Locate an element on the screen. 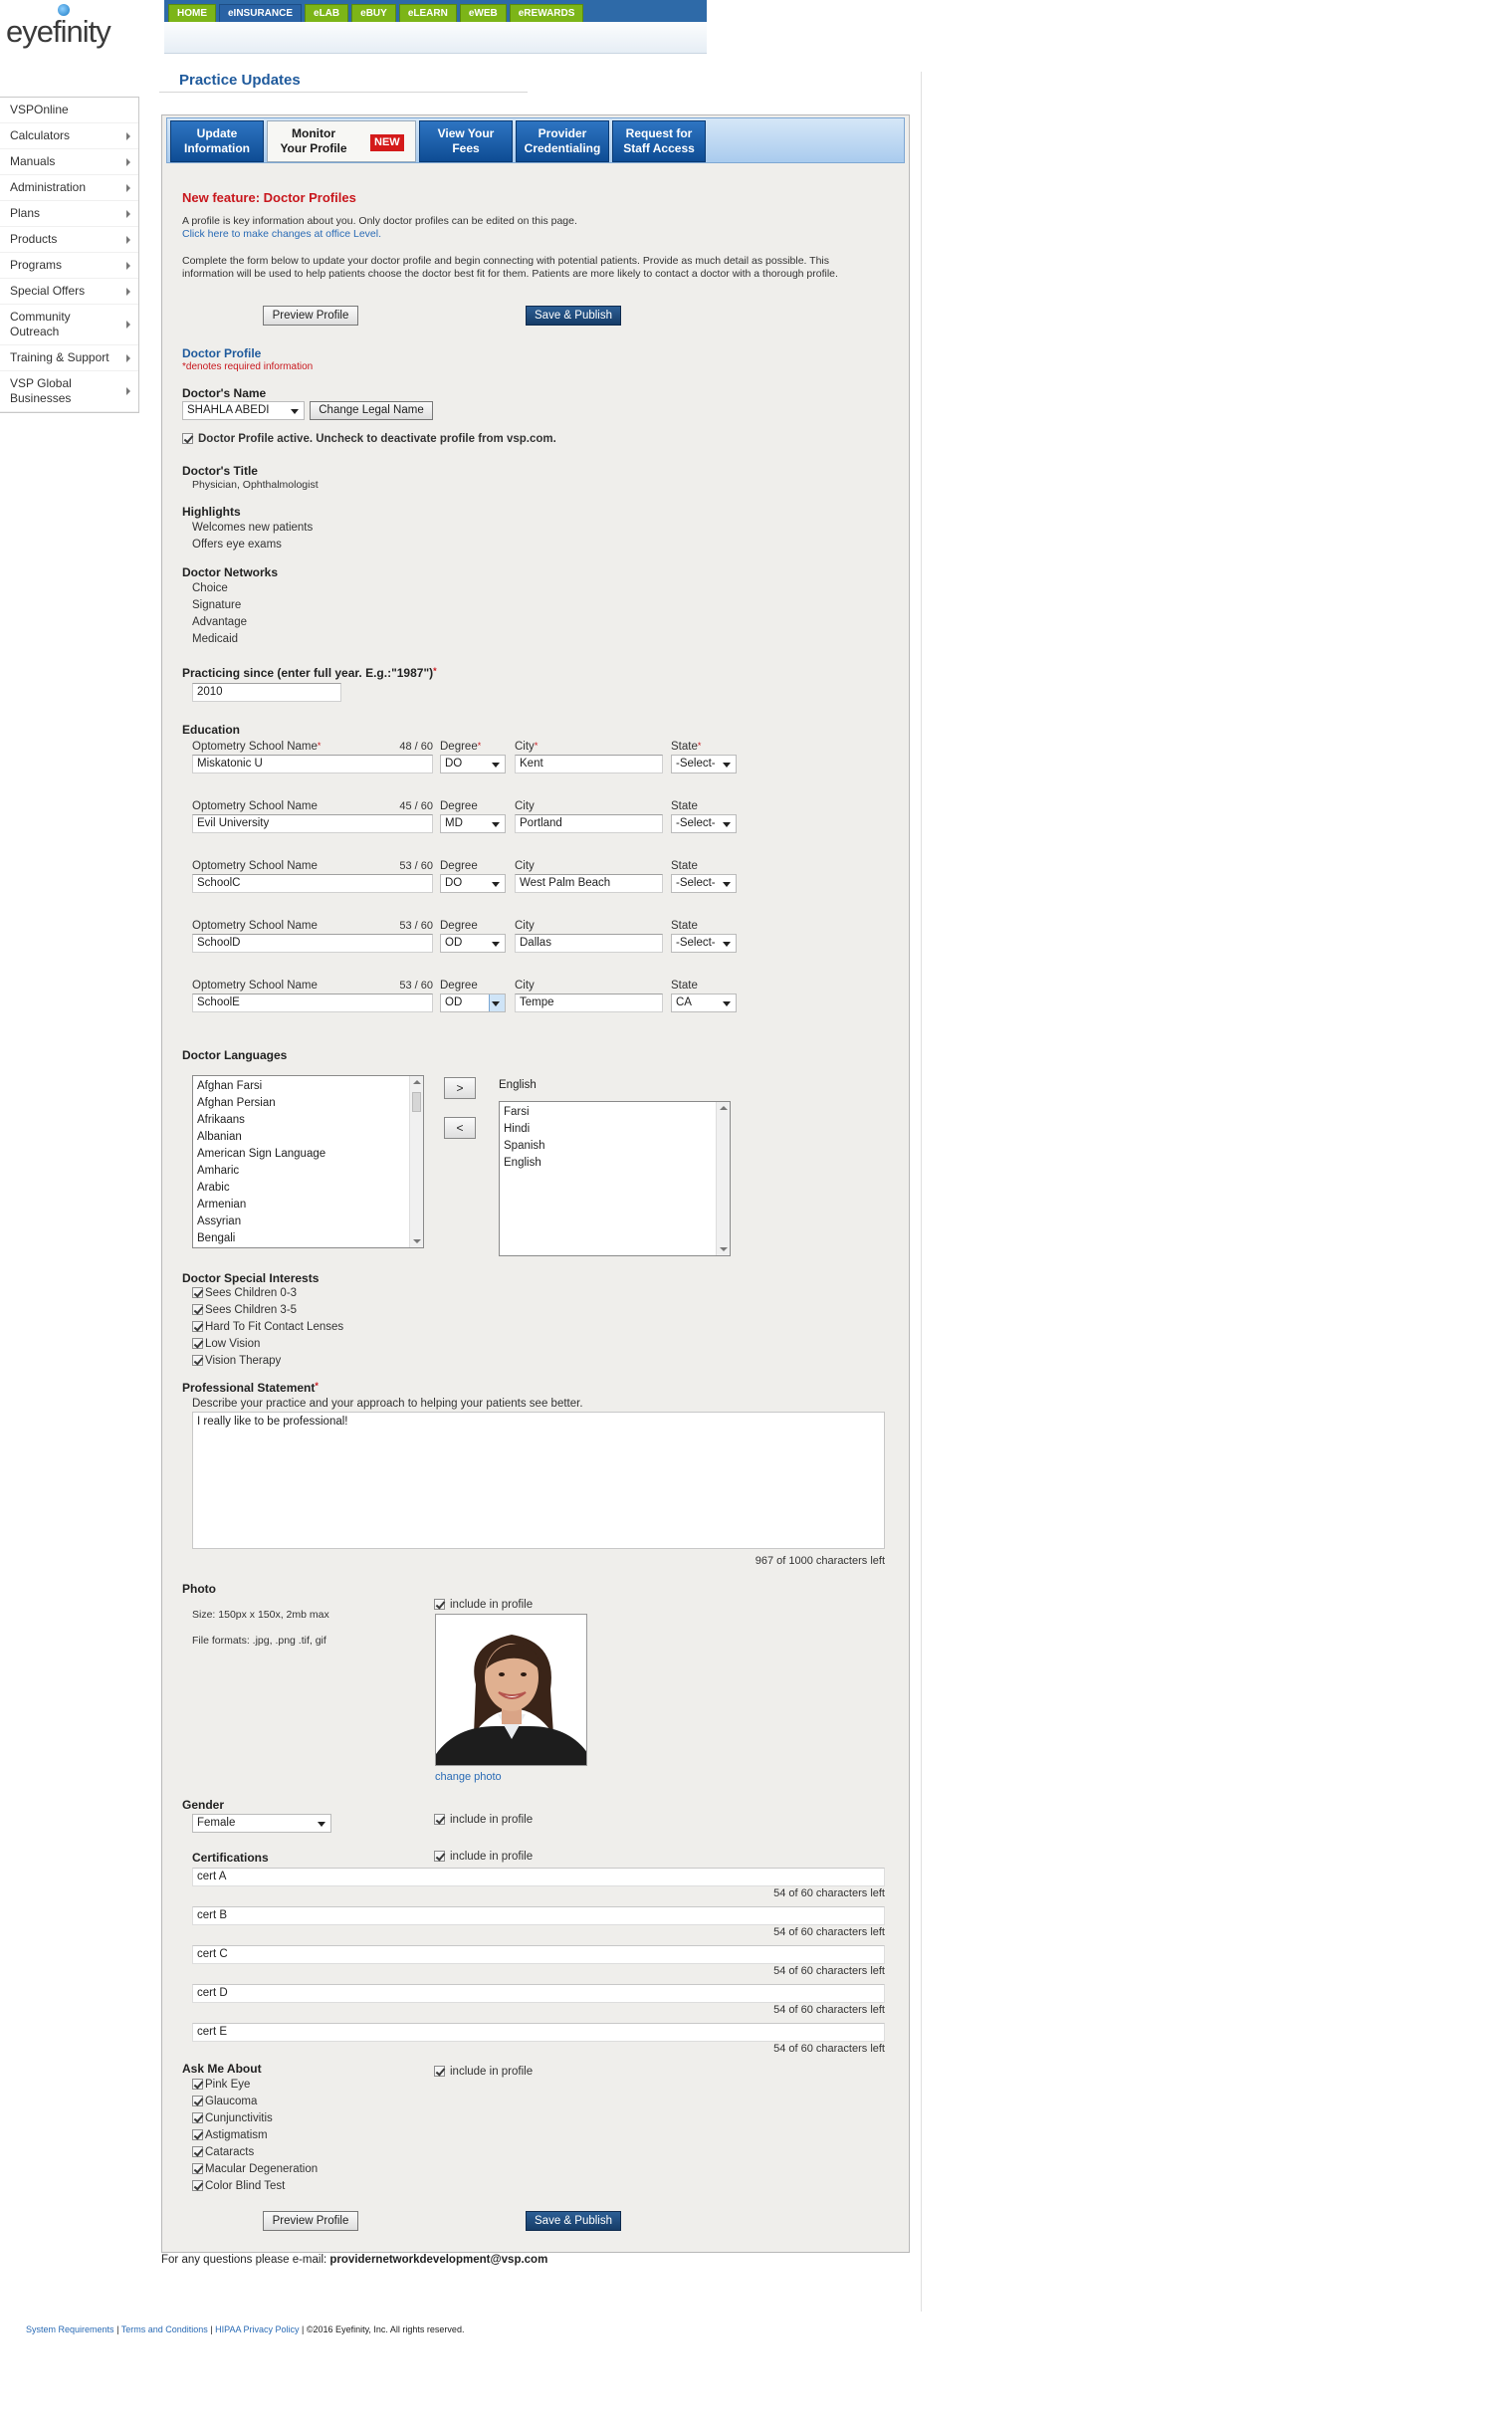 The image size is (1512, 2431). sidebar-item-vsponline: VSPOnline is located at coordinates (69, 110).